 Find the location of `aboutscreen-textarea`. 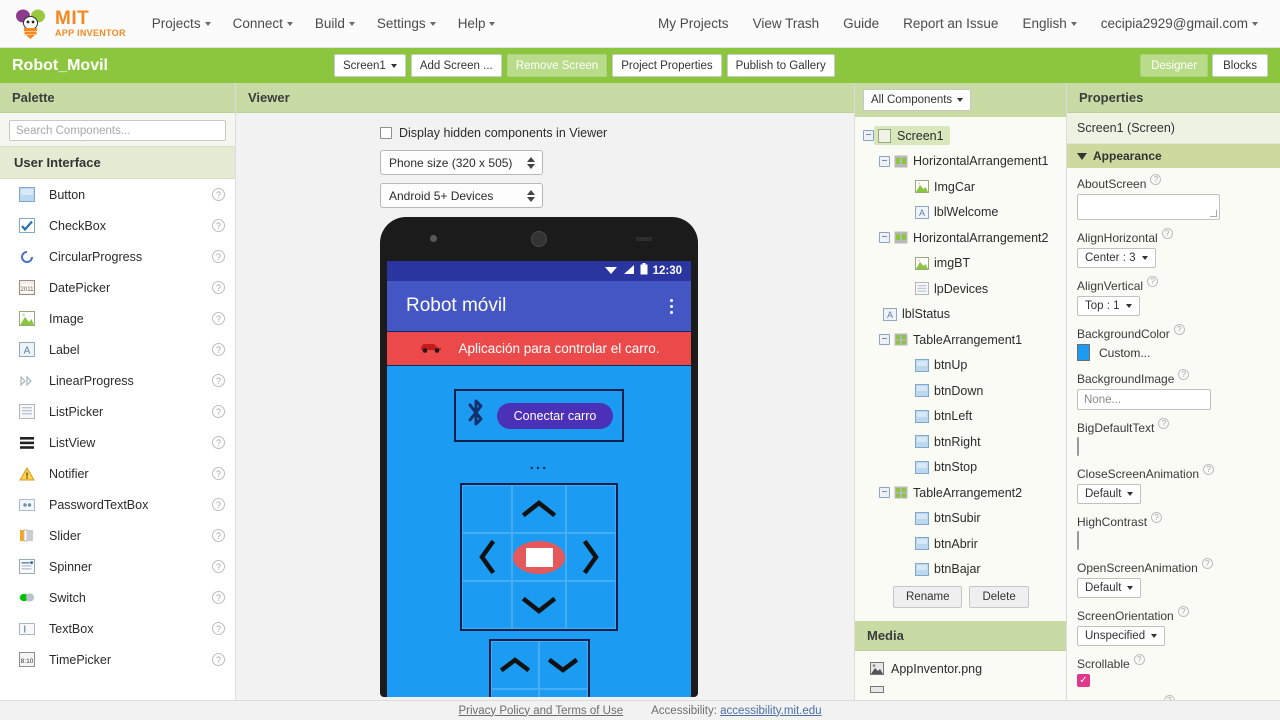

aboutscreen-textarea is located at coordinates (1148, 207).